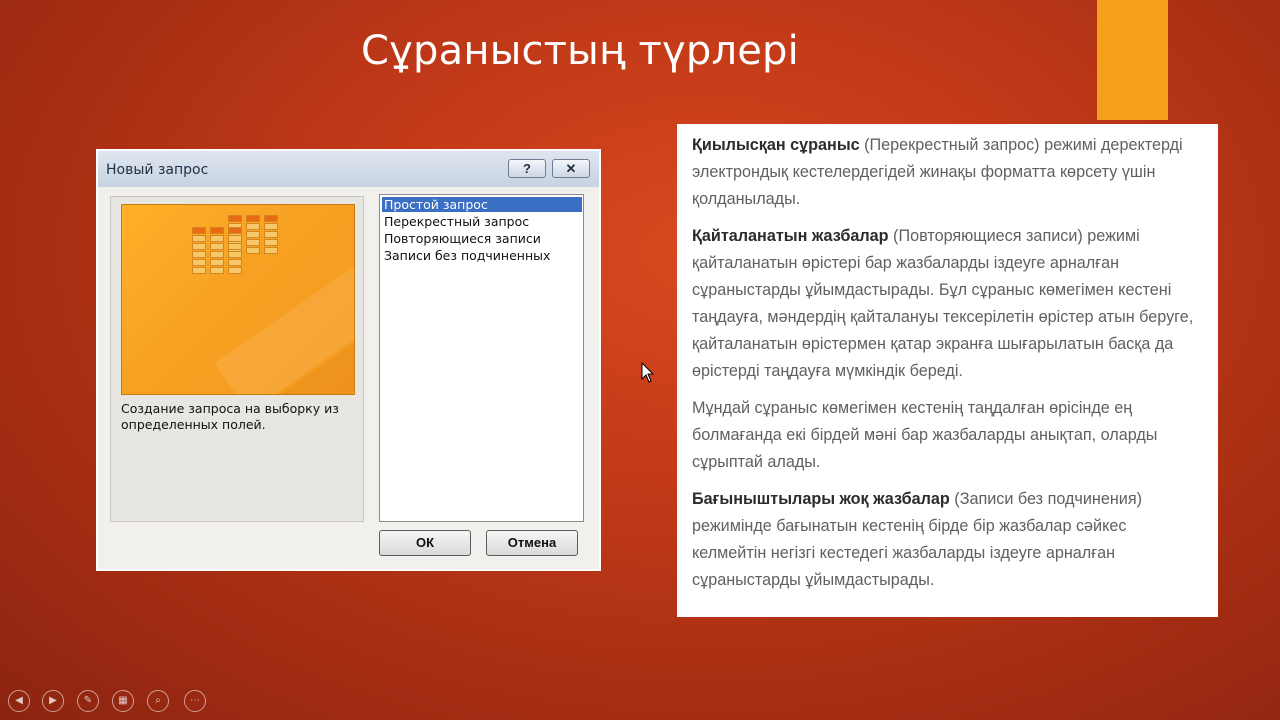  Describe the element at coordinates (238, 299) in the screenshot. I see `query-preview-image` at that location.